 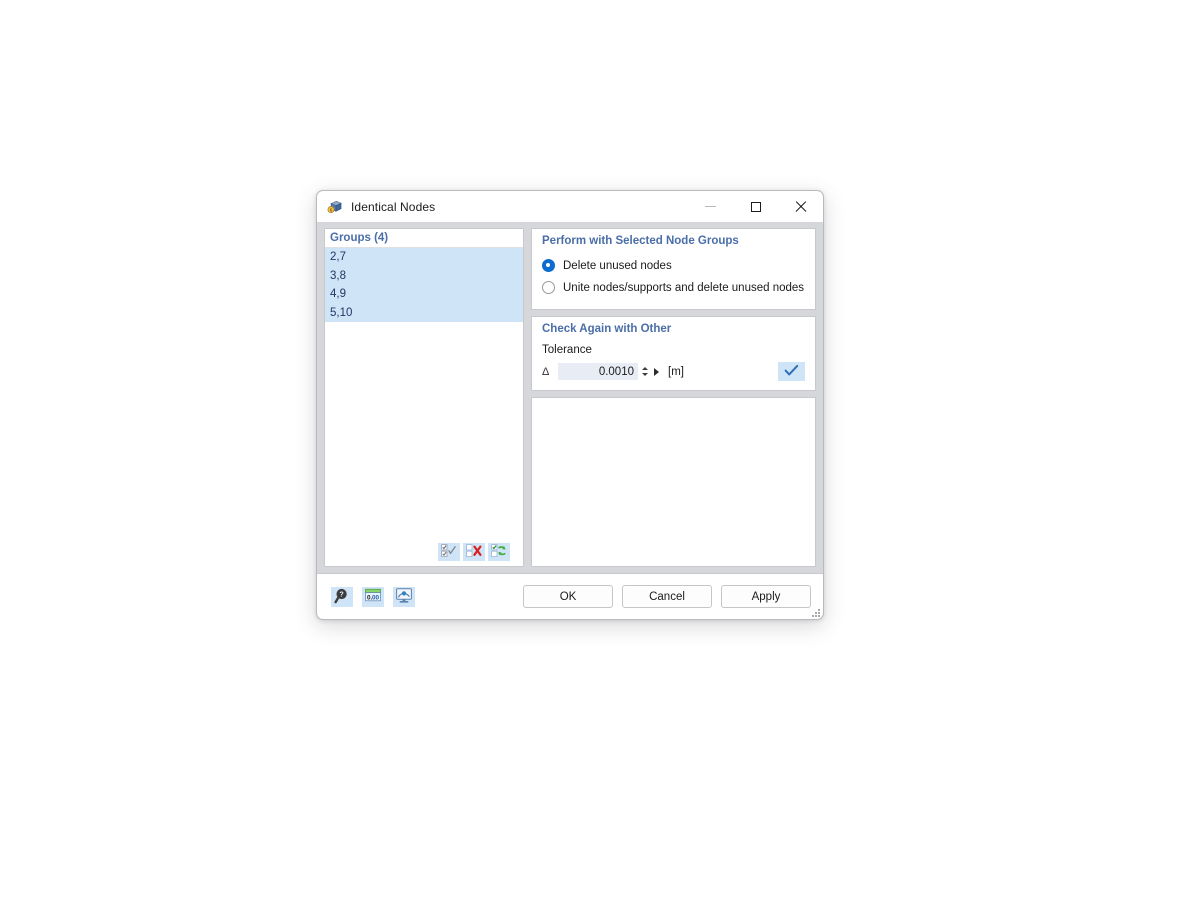 I want to click on footer-tool-buttons: ? 0. 00, so click(x=373, y=596).